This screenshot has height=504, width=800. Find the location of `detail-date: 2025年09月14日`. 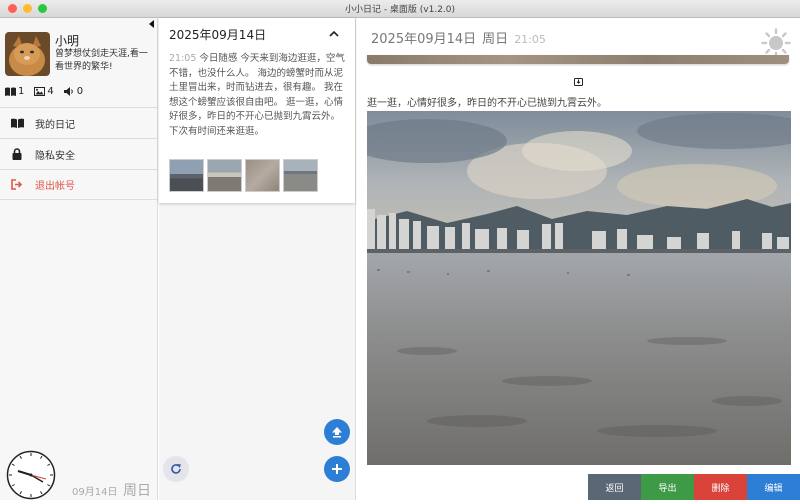

detail-date: 2025年09月14日 is located at coordinates (424, 39).